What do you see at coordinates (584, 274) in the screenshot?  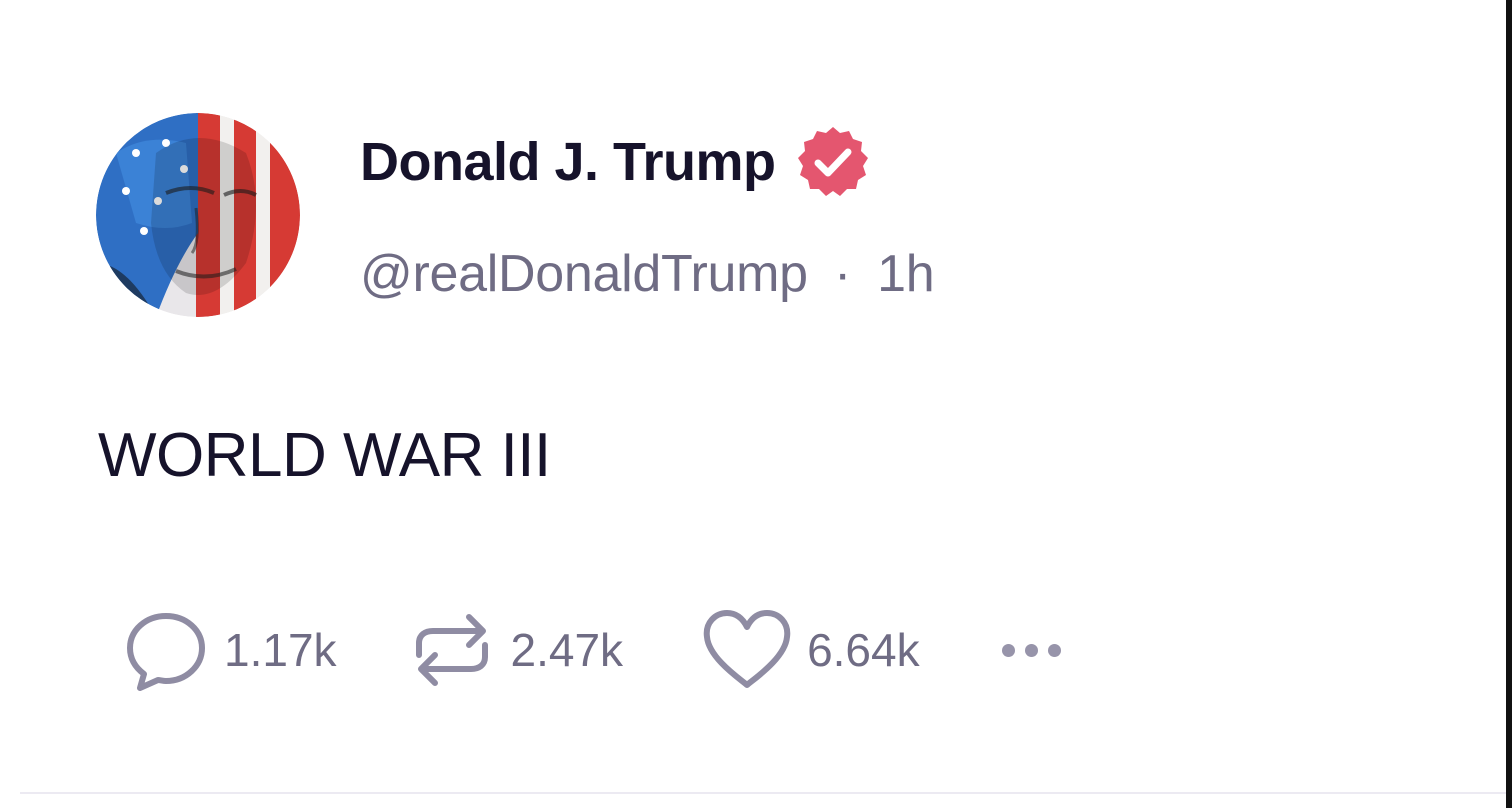 I see `author-handle: @realDonaldTrump` at bounding box center [584, 274].